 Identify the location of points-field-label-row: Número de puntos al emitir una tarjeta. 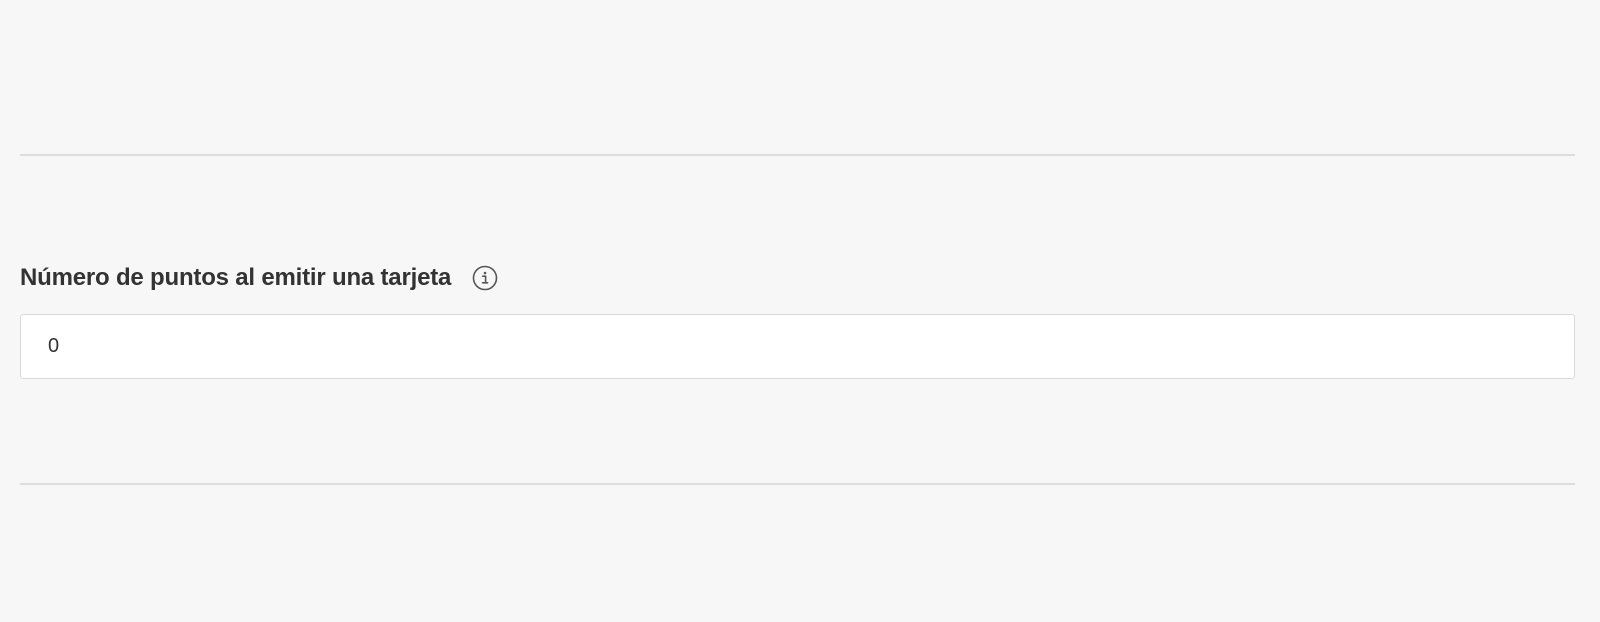
(259, 278).